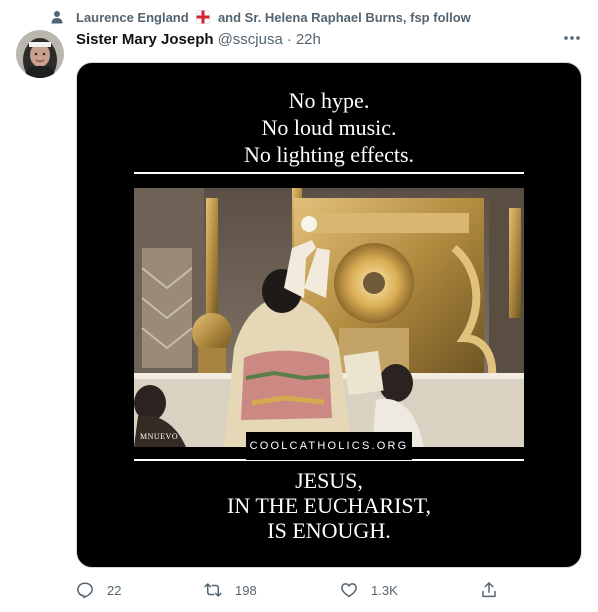 Image resolution: width=598 pixels, height=612 pixels. What do you see at coordinates (230, 590) in the screenshot?
I see `retweet-button: 198` at bounding box center [230, 590].